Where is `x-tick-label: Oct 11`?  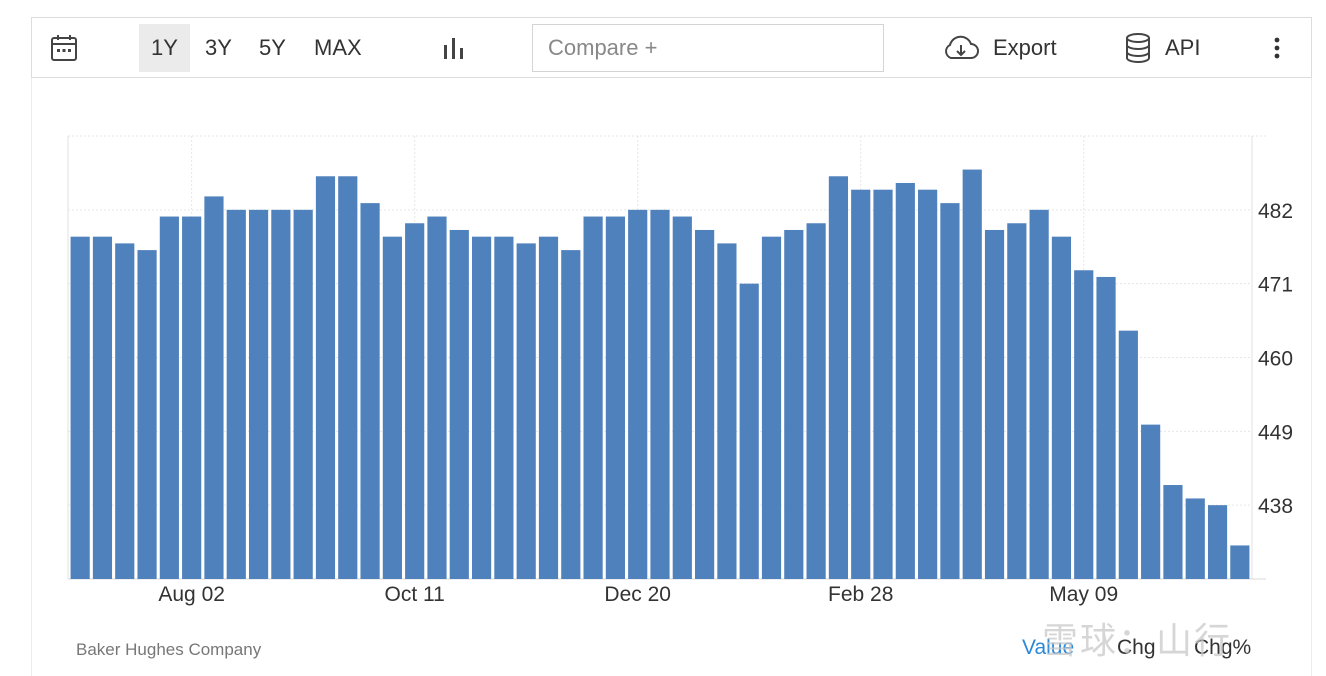 x-tick-label: Oct 11 is located at coordinates (415, 594).